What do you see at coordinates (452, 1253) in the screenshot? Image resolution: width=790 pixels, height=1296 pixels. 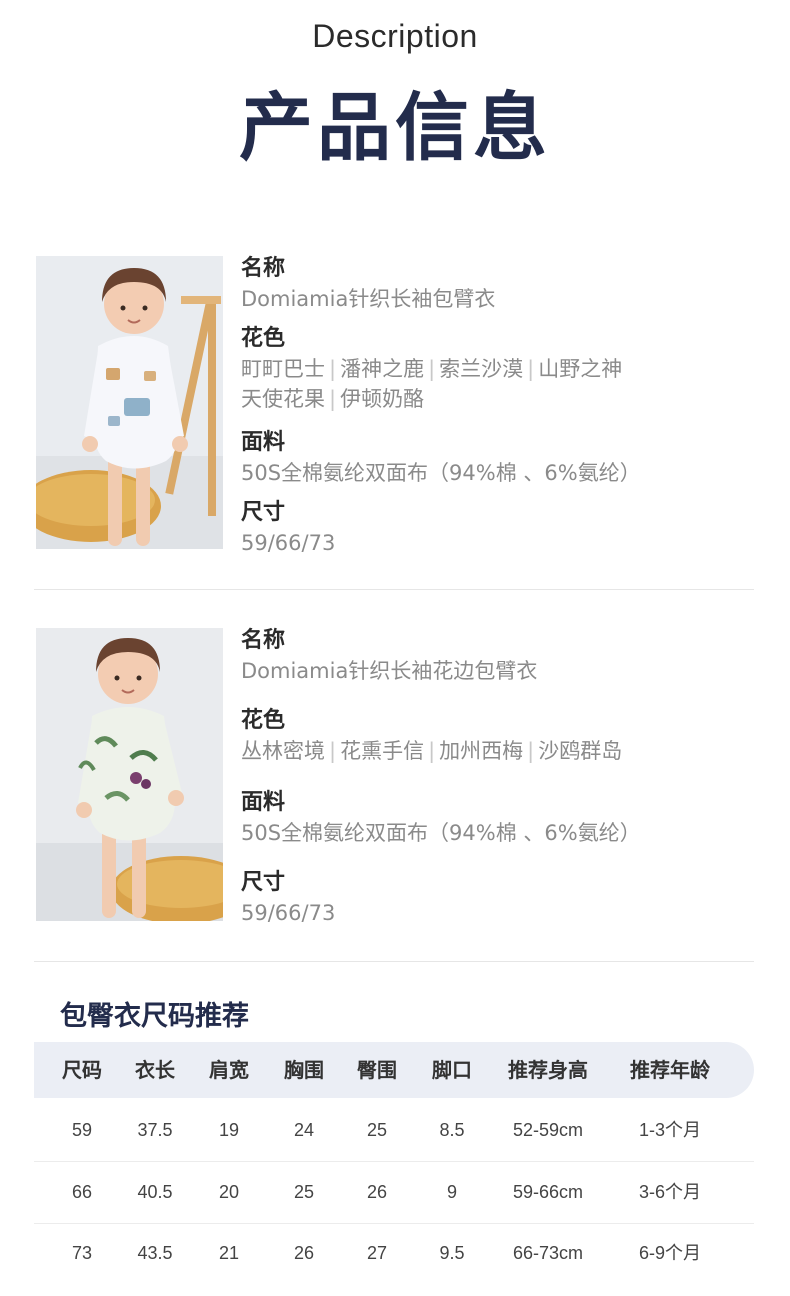 I see `table-cell: 9.5` at bounding box center [452, 1253].